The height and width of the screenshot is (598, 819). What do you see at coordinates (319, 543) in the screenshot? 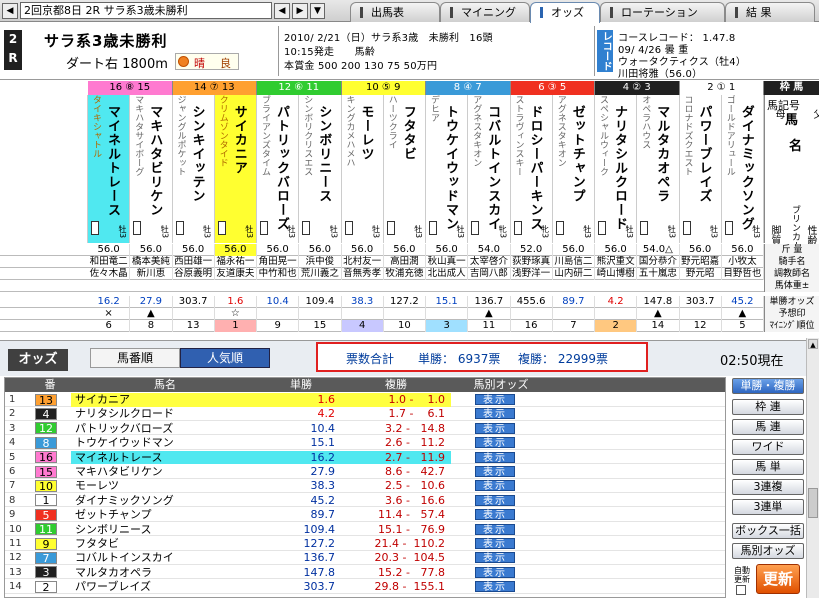
I see `win-odds: 127.2` at bounding box center [319, 543].